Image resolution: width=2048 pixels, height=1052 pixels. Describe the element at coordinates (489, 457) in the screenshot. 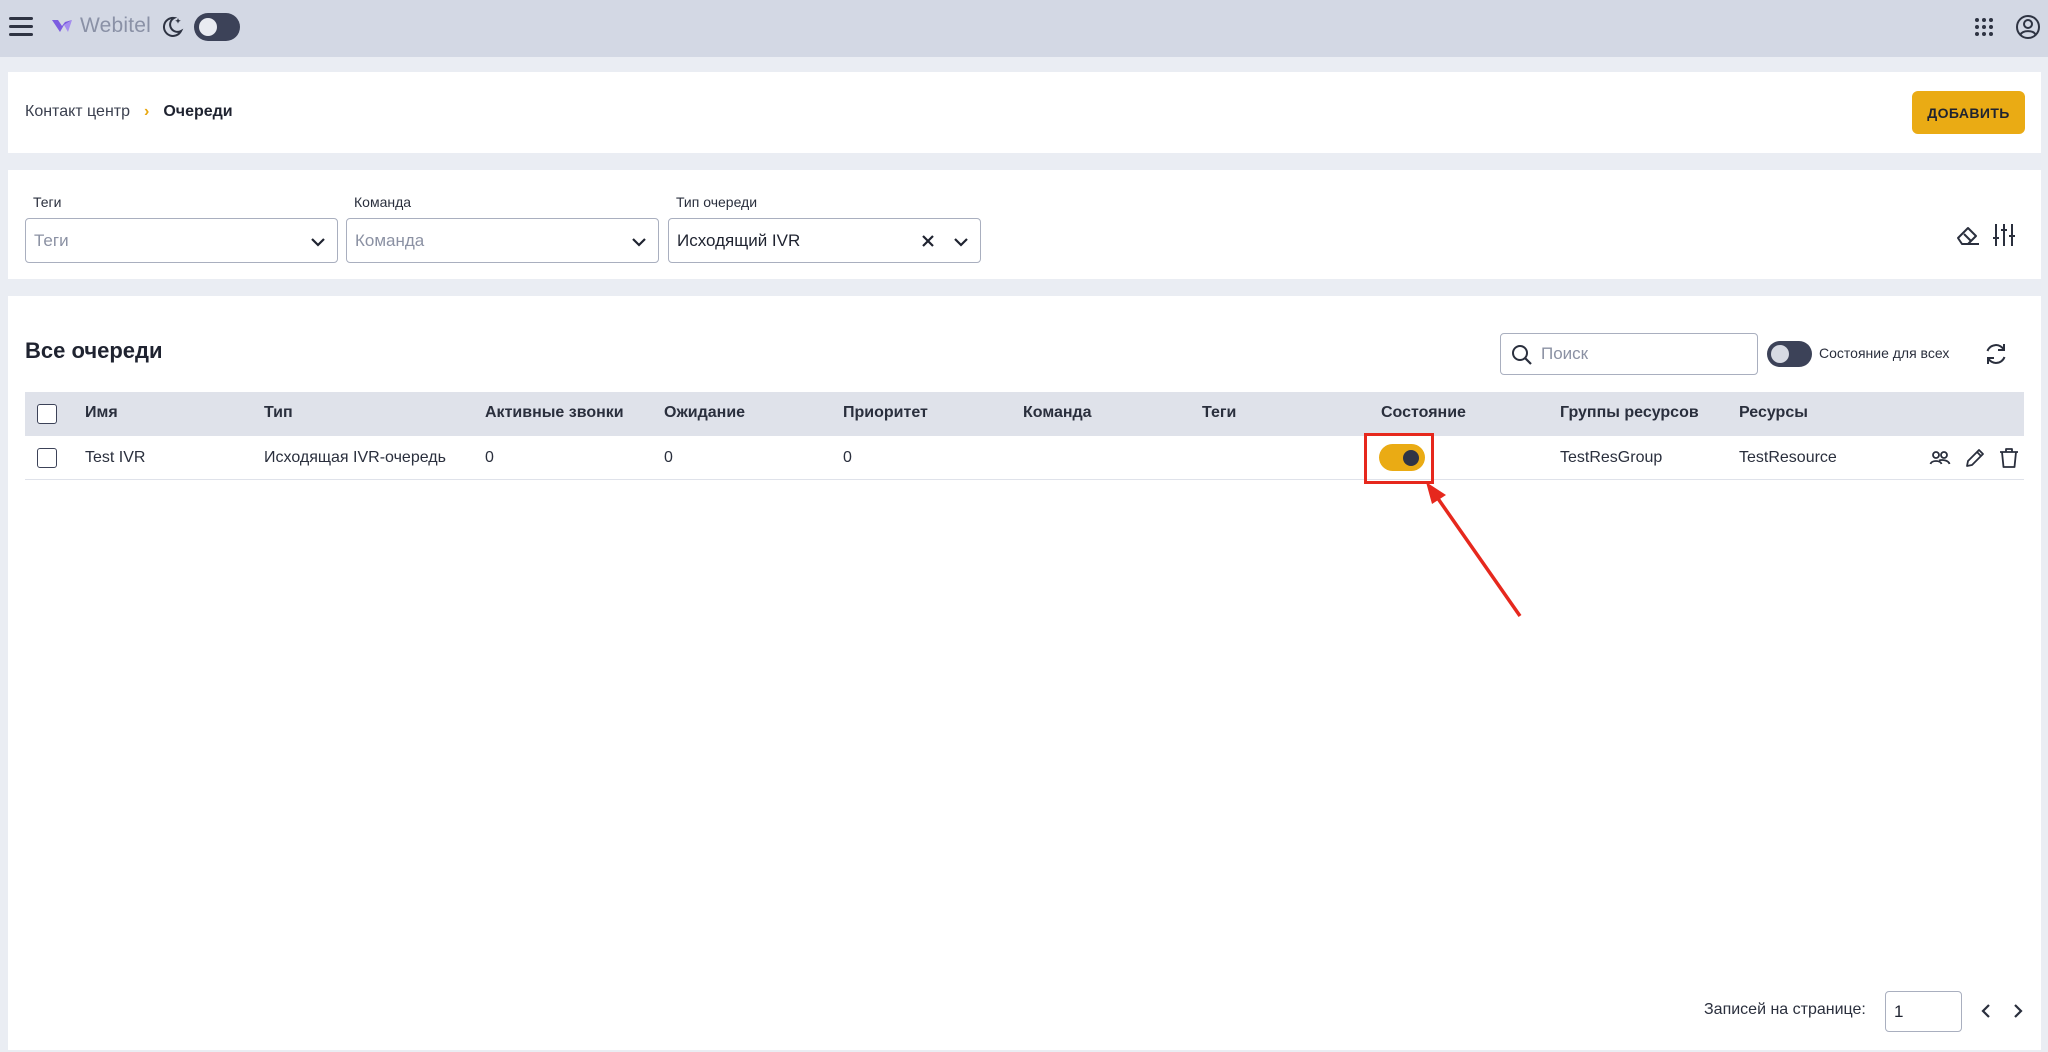

I see `cell-active-calls: 0` at that location.